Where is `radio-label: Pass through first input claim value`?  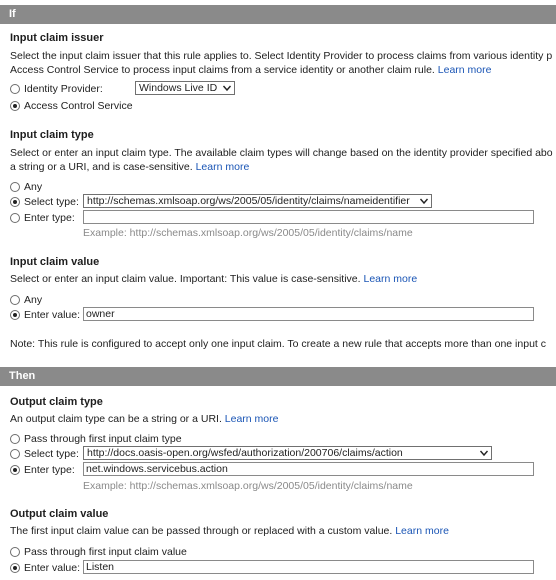
radio-label: Pass through first input claim value is located at coordinates (105, 552).